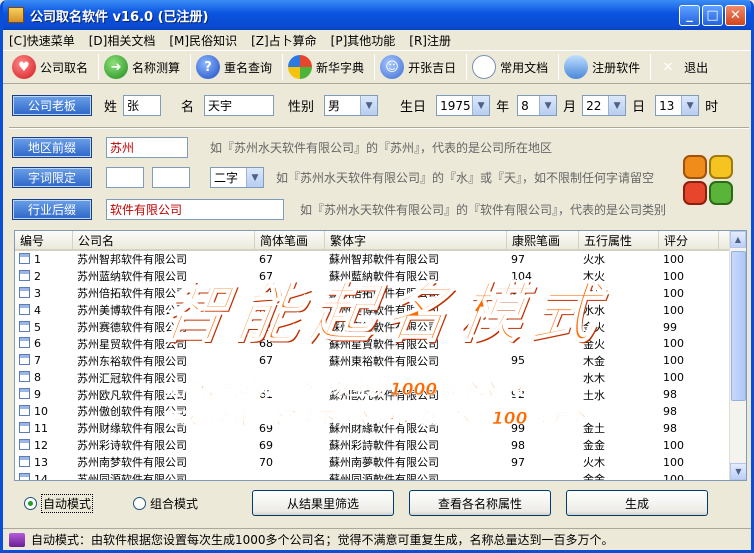 This screenshot has width=754, height=553. I want to click on header-kangxi-strokes: 康熙笔画, so click(543, 240).